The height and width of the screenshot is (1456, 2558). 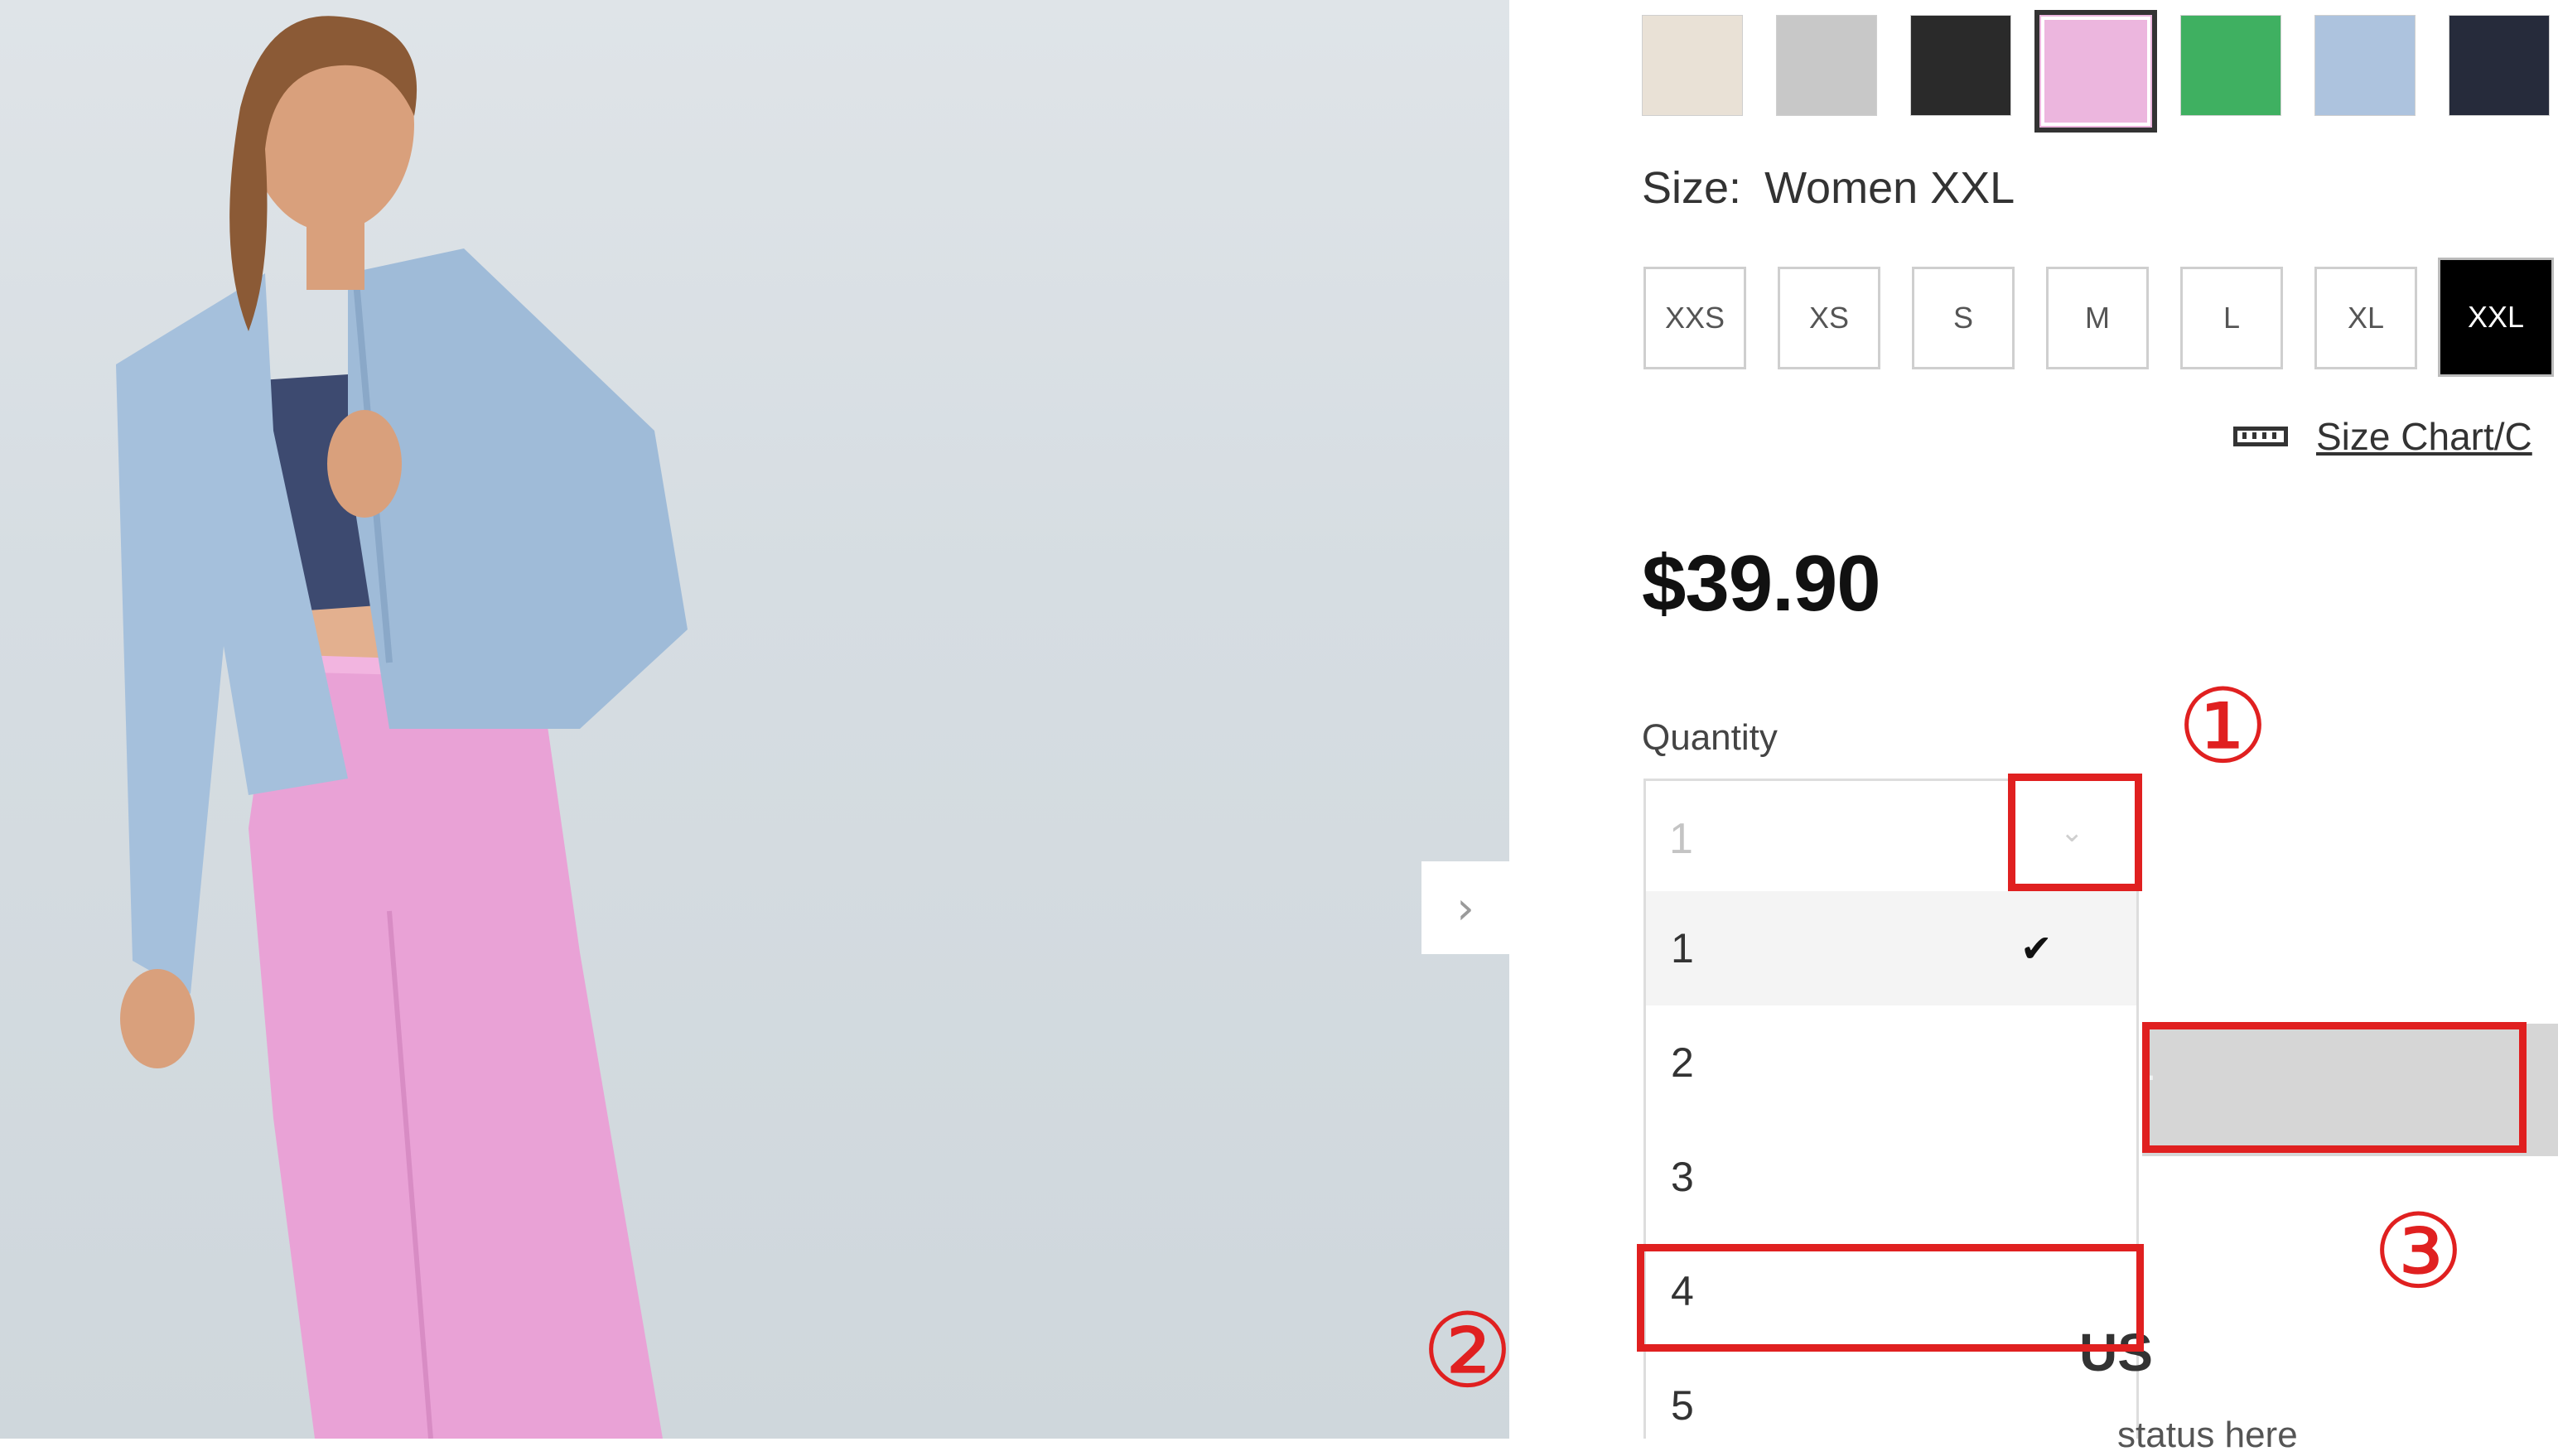 I want to click on color-swatch-green, so click(x=2230, y=65).